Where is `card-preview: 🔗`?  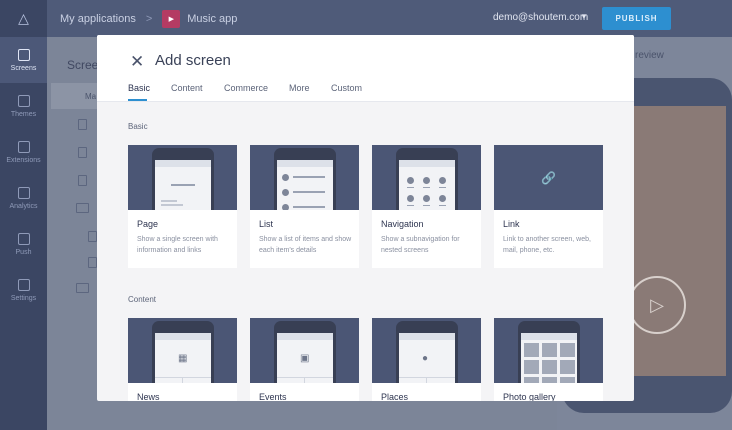
card-preview: 🔗 is located at coordinates (548, 177).